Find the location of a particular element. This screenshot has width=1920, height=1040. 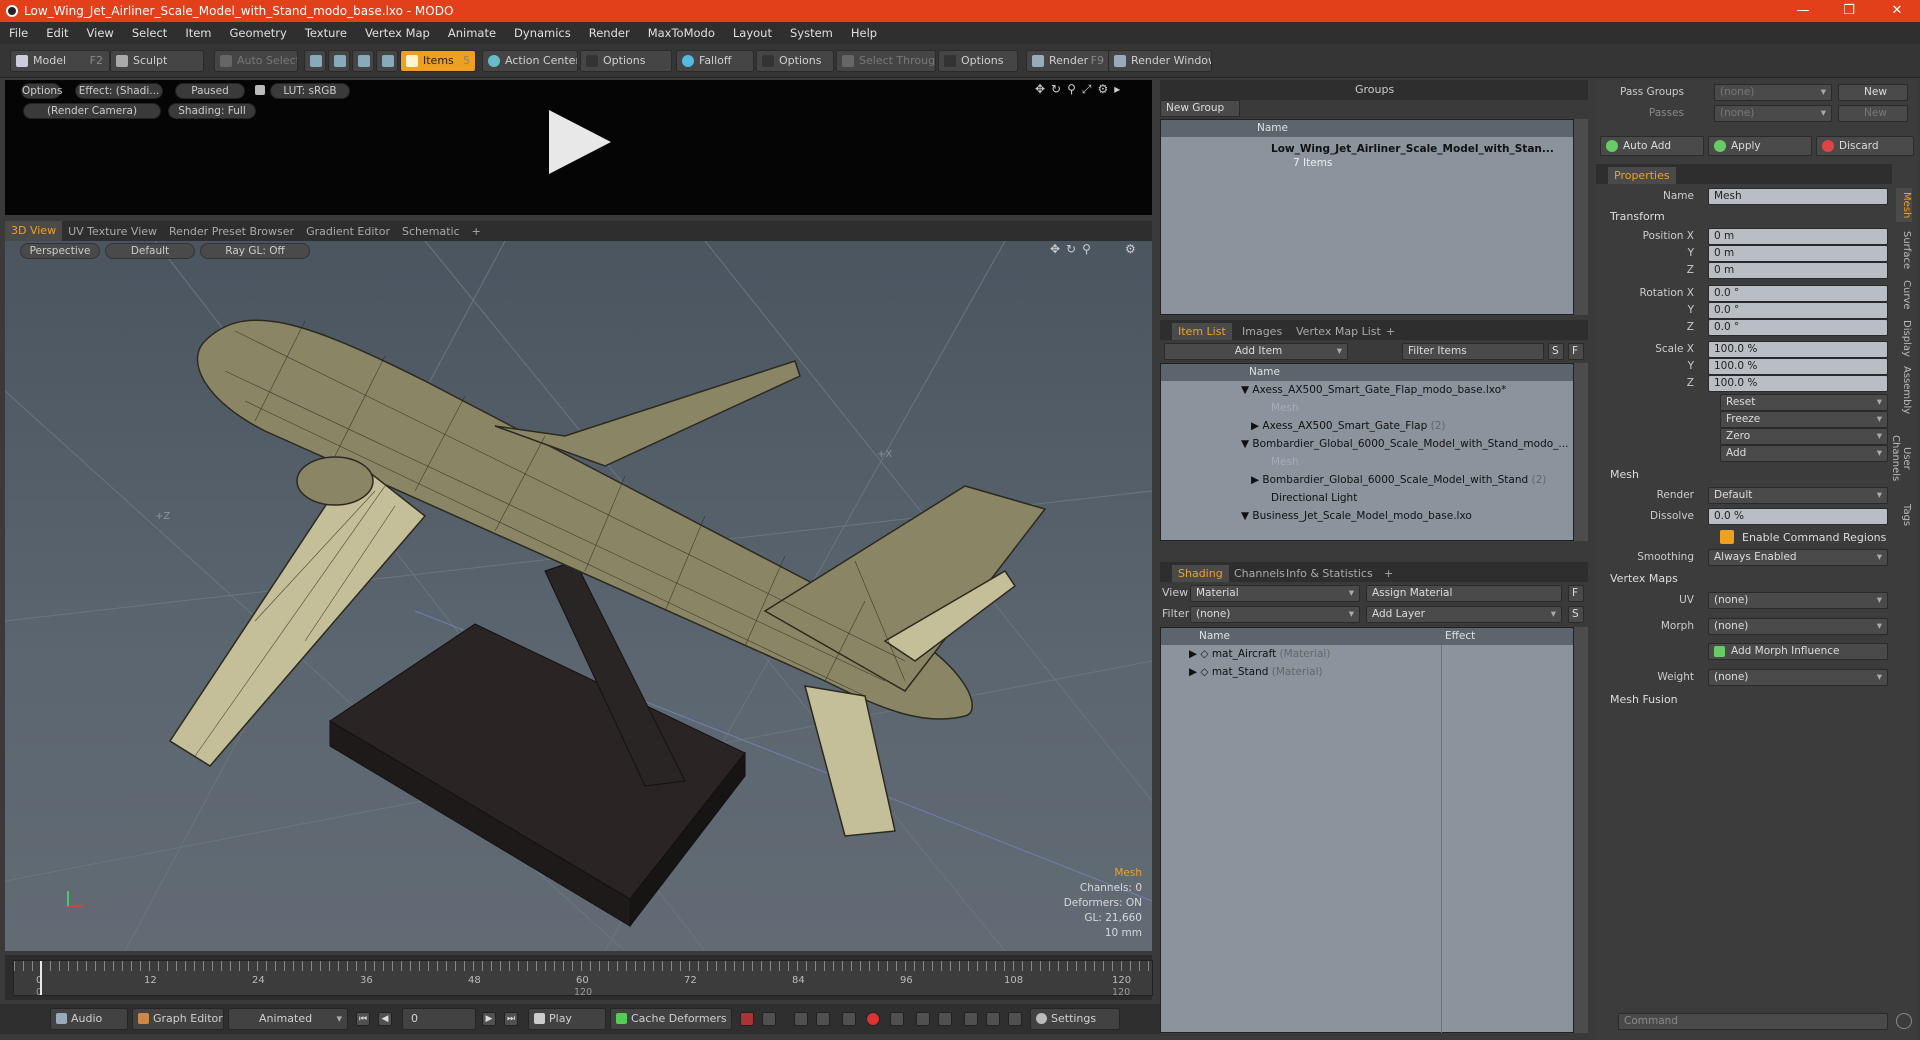

shading-dropdown: Shading: Full is located at coordinates (212, 111).